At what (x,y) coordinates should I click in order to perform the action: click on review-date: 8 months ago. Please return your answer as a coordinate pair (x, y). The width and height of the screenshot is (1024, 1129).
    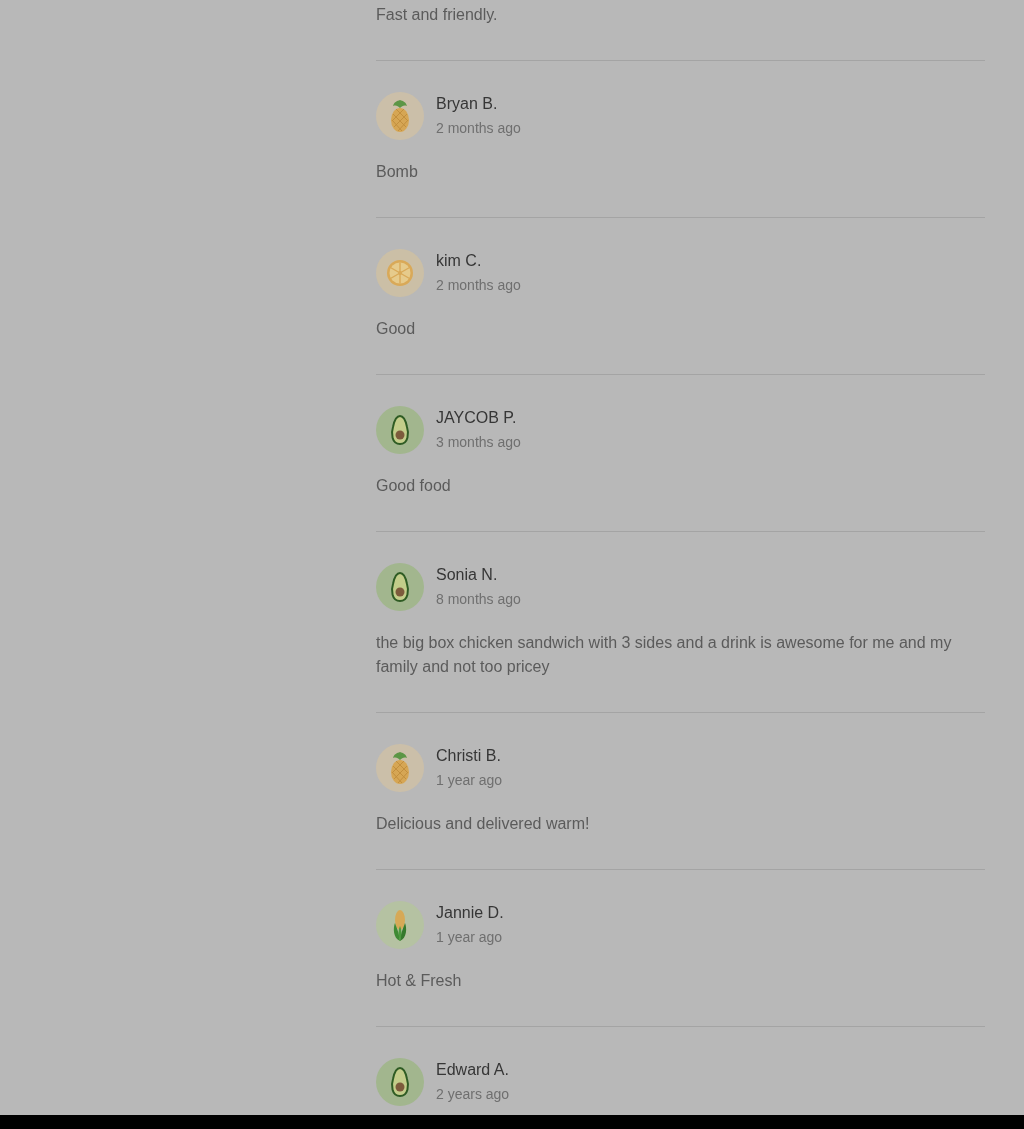
    Looking at the image, I should click on (478, 599).